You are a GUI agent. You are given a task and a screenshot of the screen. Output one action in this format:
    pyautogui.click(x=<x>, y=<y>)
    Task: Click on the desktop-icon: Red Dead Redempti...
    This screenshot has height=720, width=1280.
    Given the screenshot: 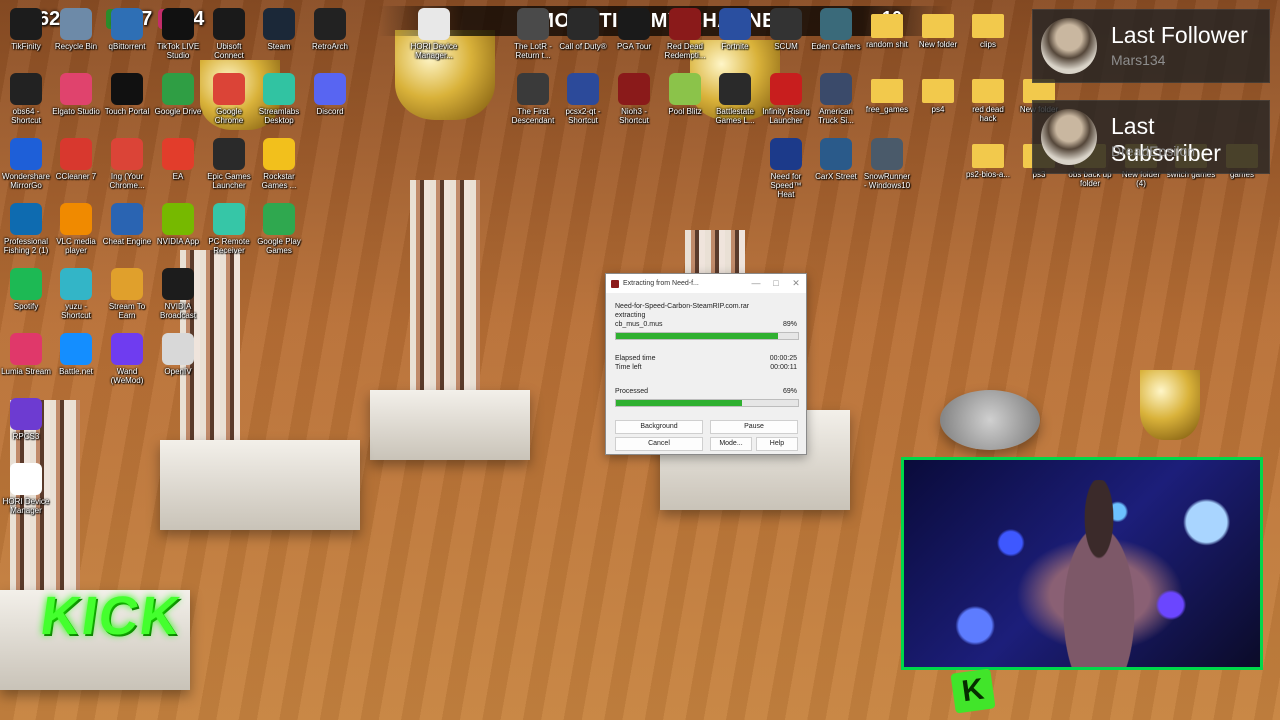 What is the action you would take?
    pyautogui.click(x=685, y=34)
    